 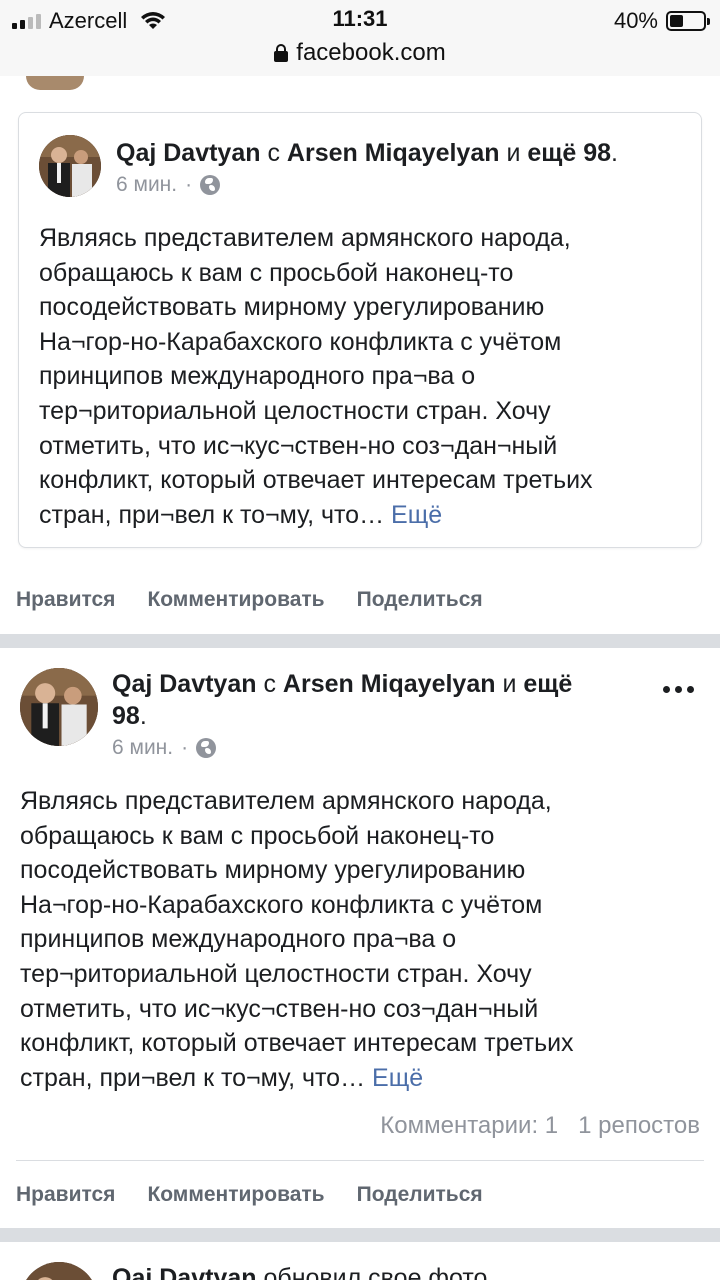 I want to click on others-link: ещё, so click(x=547, y=684).